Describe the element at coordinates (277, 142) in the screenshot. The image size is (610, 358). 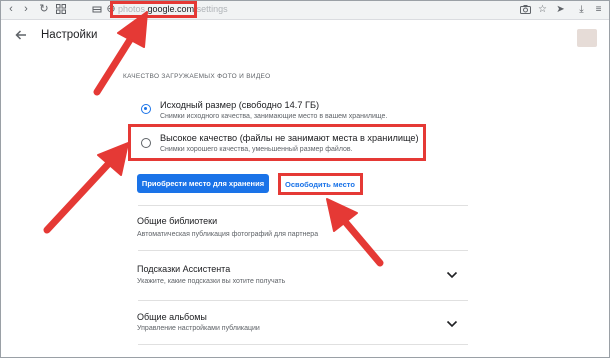
I see `option-highlight-box` at that location.